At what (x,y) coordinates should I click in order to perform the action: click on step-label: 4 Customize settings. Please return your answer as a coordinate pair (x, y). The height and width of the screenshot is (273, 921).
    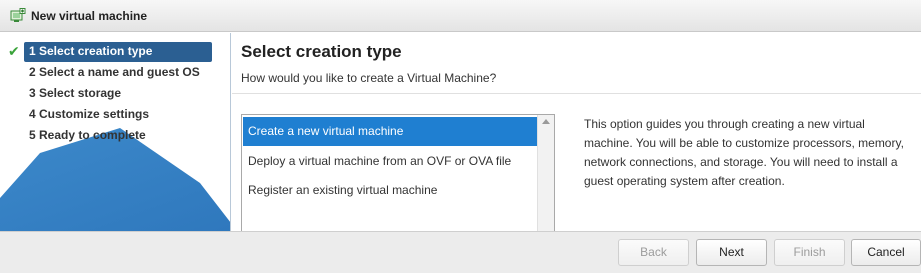
    Looking at the image, I should click on (89, 114).